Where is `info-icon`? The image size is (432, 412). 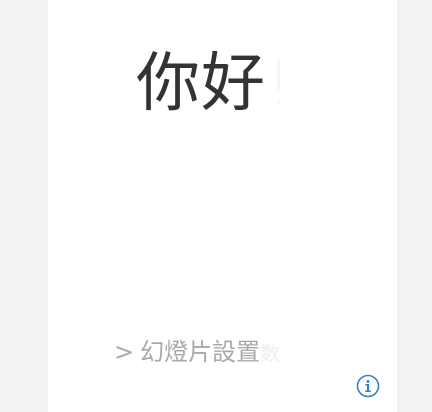 info-icon is located at coordinates (368, 386).